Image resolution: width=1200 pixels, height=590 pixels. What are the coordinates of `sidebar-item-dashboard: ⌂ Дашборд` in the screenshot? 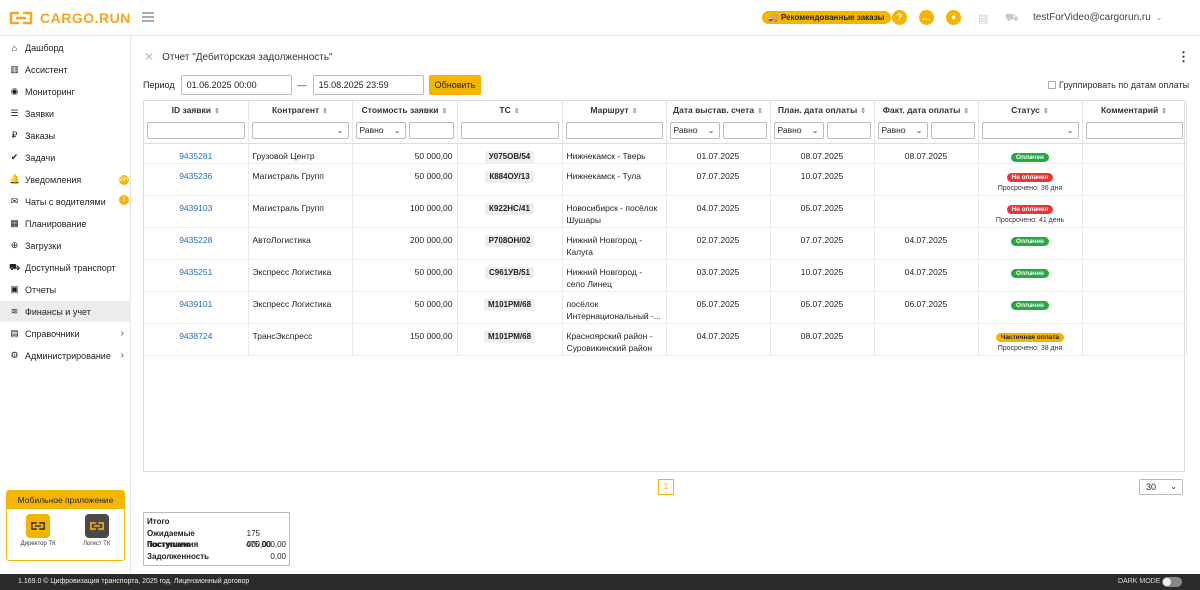 It's located at (65, 47).